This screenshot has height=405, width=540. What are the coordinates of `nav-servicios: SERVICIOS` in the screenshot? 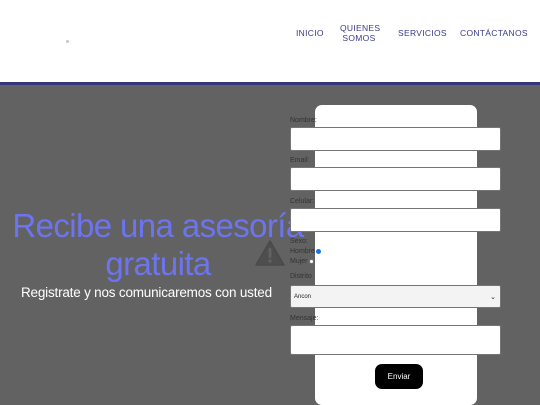 It's located at (422, 33).